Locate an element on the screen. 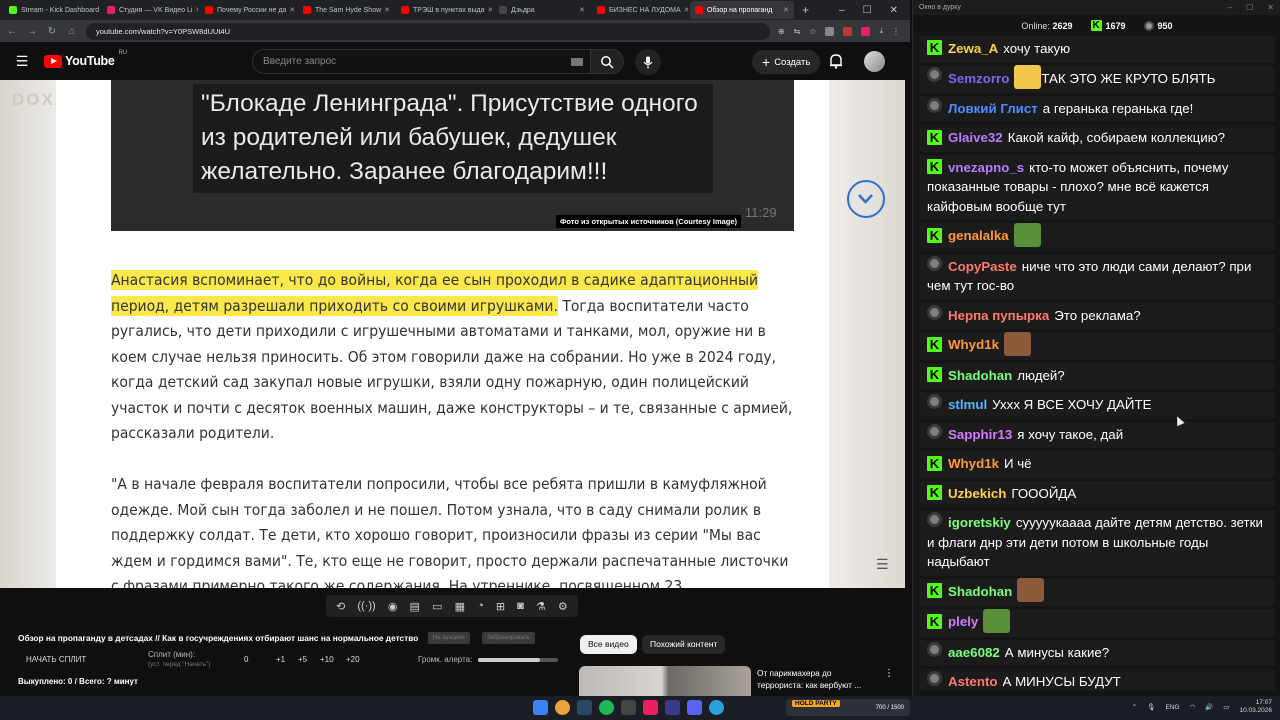  obs-icon is located at coordinates (672, 707).